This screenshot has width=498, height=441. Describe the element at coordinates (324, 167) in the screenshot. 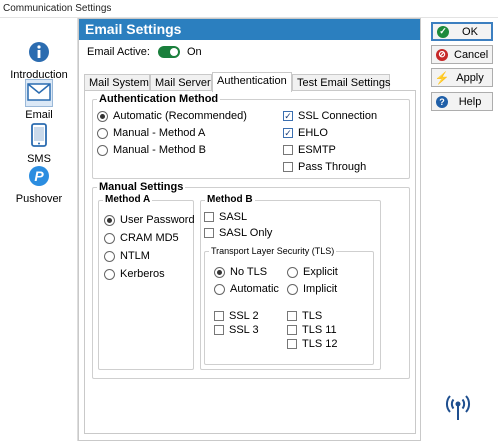

I see `check-pass-through: Pass Through` at that location.